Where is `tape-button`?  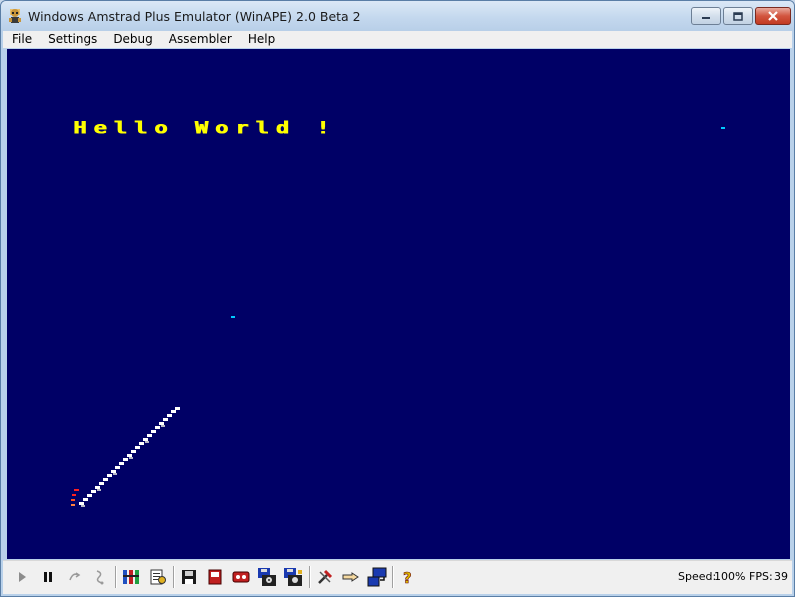
tape-button is located at coordinates (241, 577).